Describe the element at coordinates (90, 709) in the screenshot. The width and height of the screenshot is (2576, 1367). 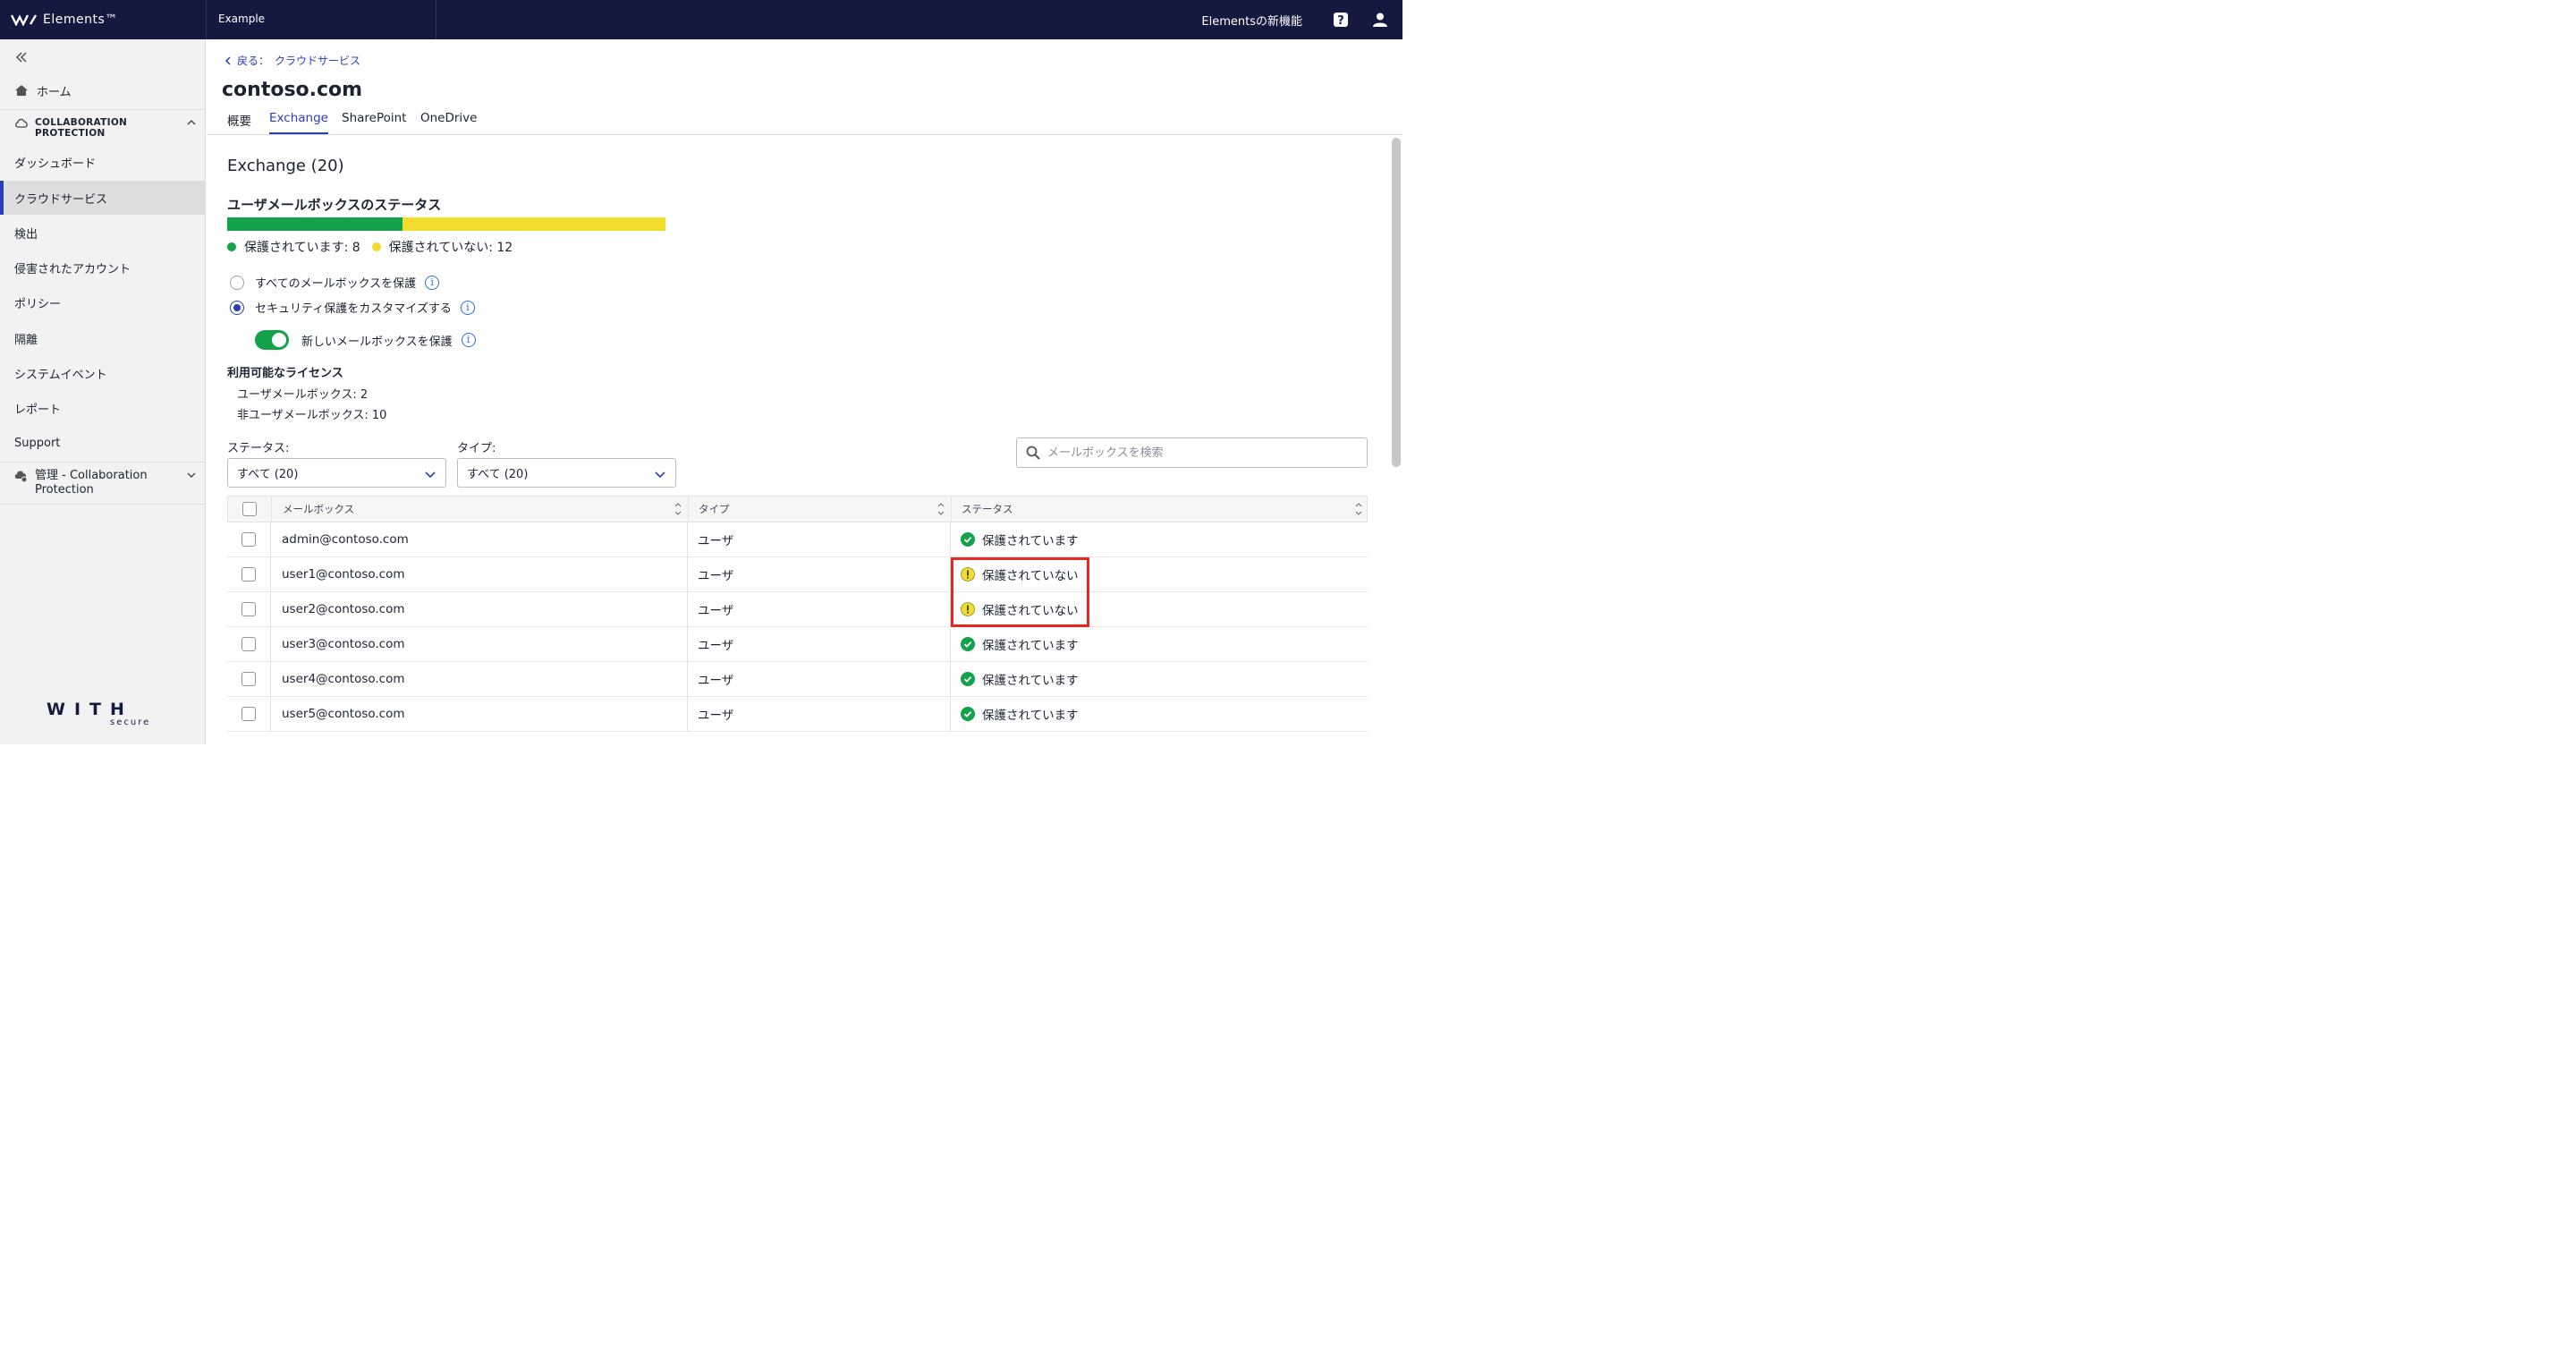
I see `logo-wordmark: WITH` at that location.